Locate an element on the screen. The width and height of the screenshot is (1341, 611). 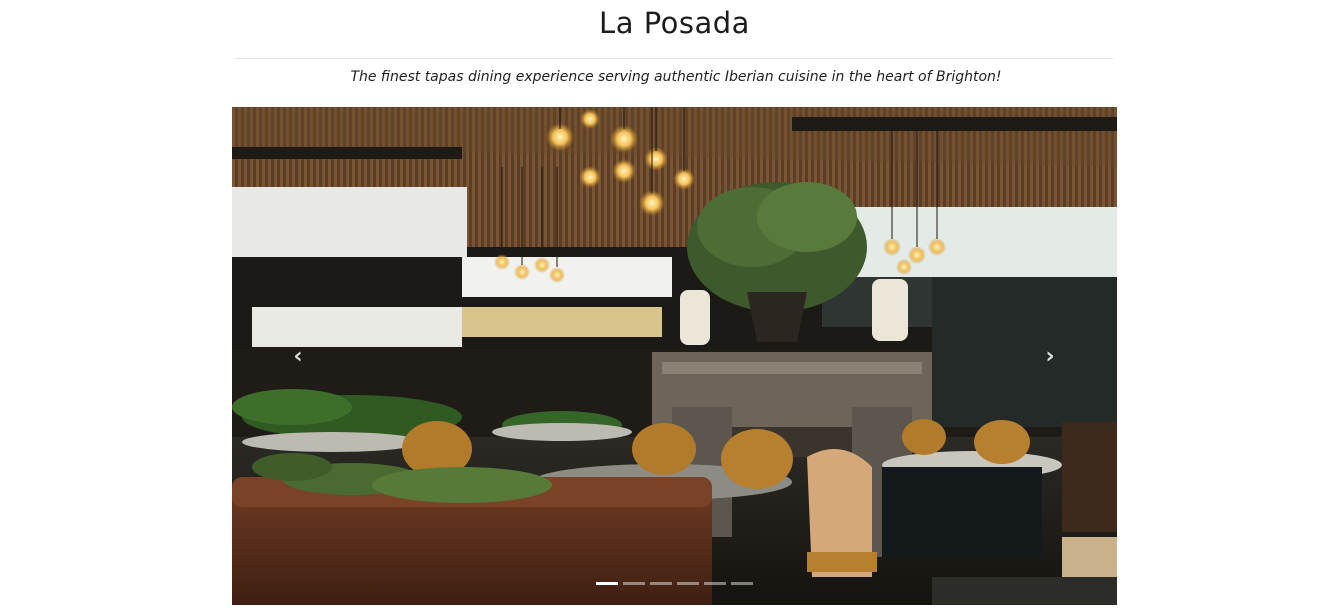
carousel-prev-button: ‹ is located at coordinates (298, 356).